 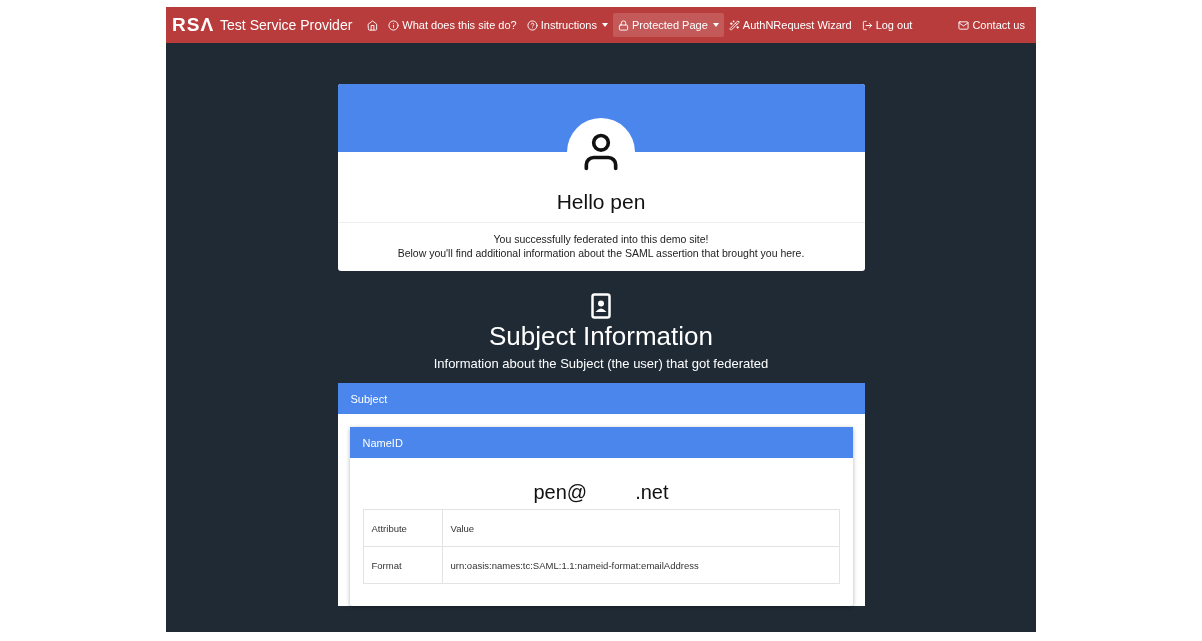 What do you see at coordinates (867, 25) in the screenshot?
I see `logout-icon` at bounding box center [867, 25].